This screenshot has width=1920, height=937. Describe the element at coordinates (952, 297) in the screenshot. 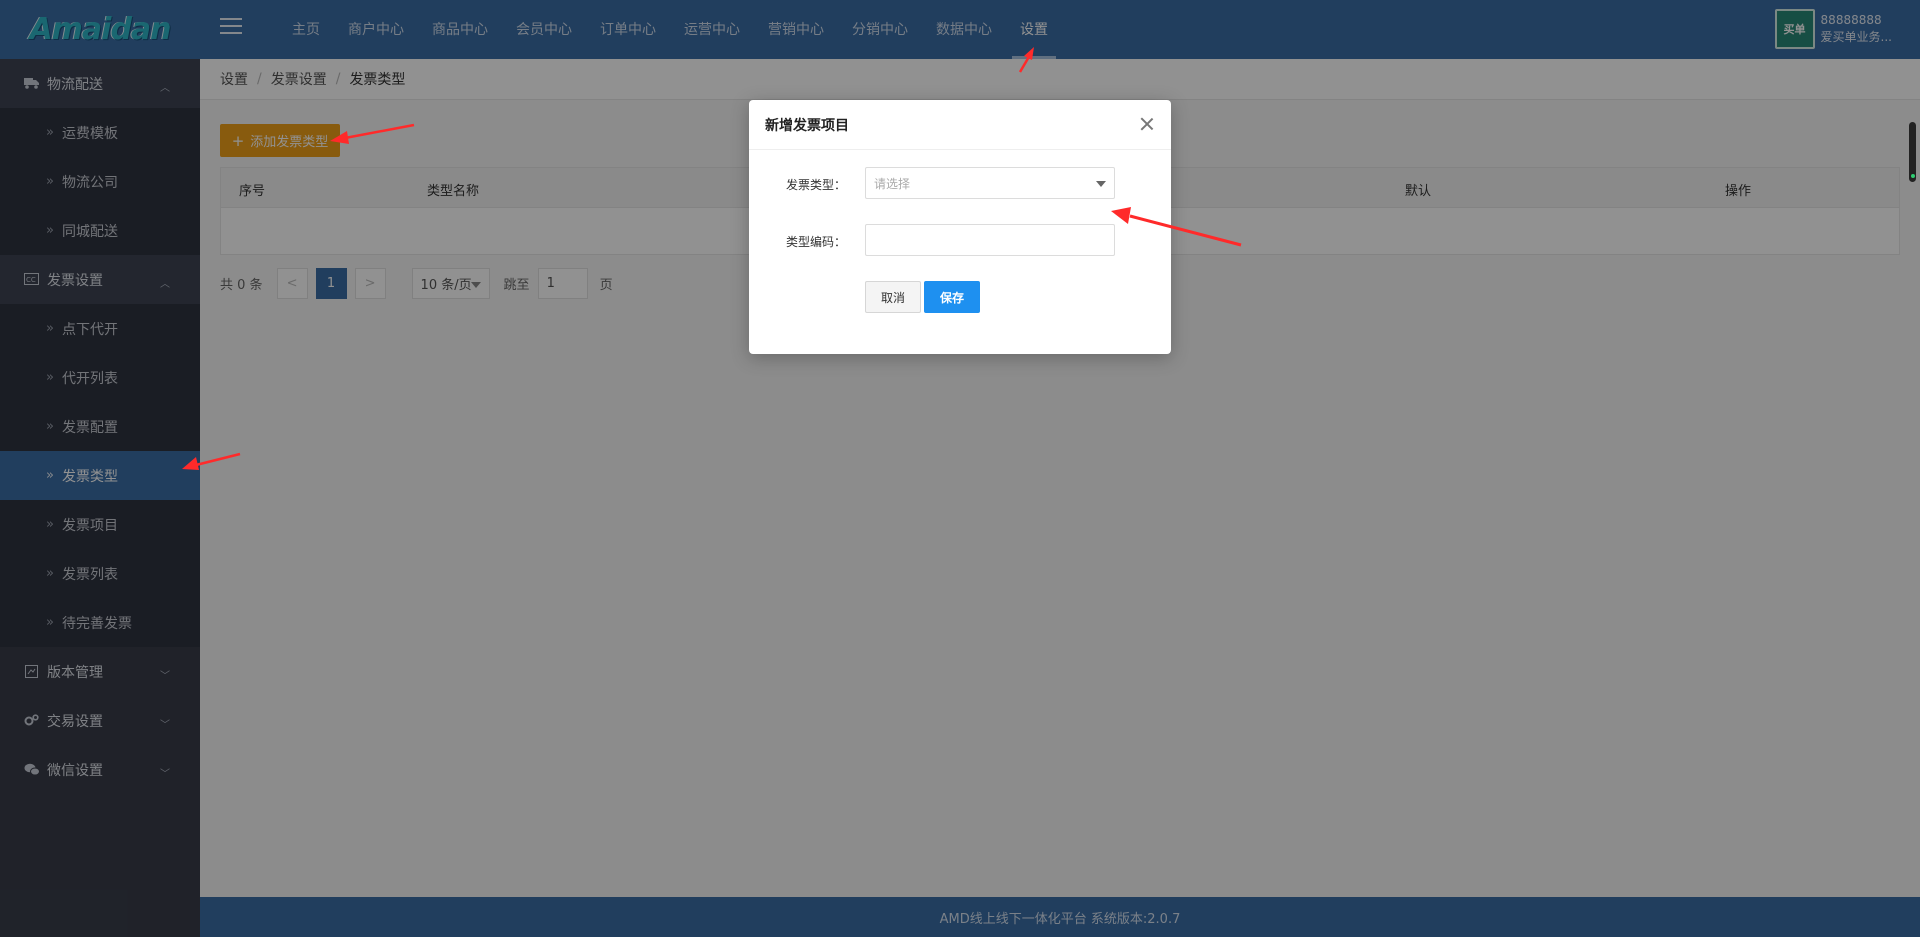

I see `save-button: 保存` at that location.